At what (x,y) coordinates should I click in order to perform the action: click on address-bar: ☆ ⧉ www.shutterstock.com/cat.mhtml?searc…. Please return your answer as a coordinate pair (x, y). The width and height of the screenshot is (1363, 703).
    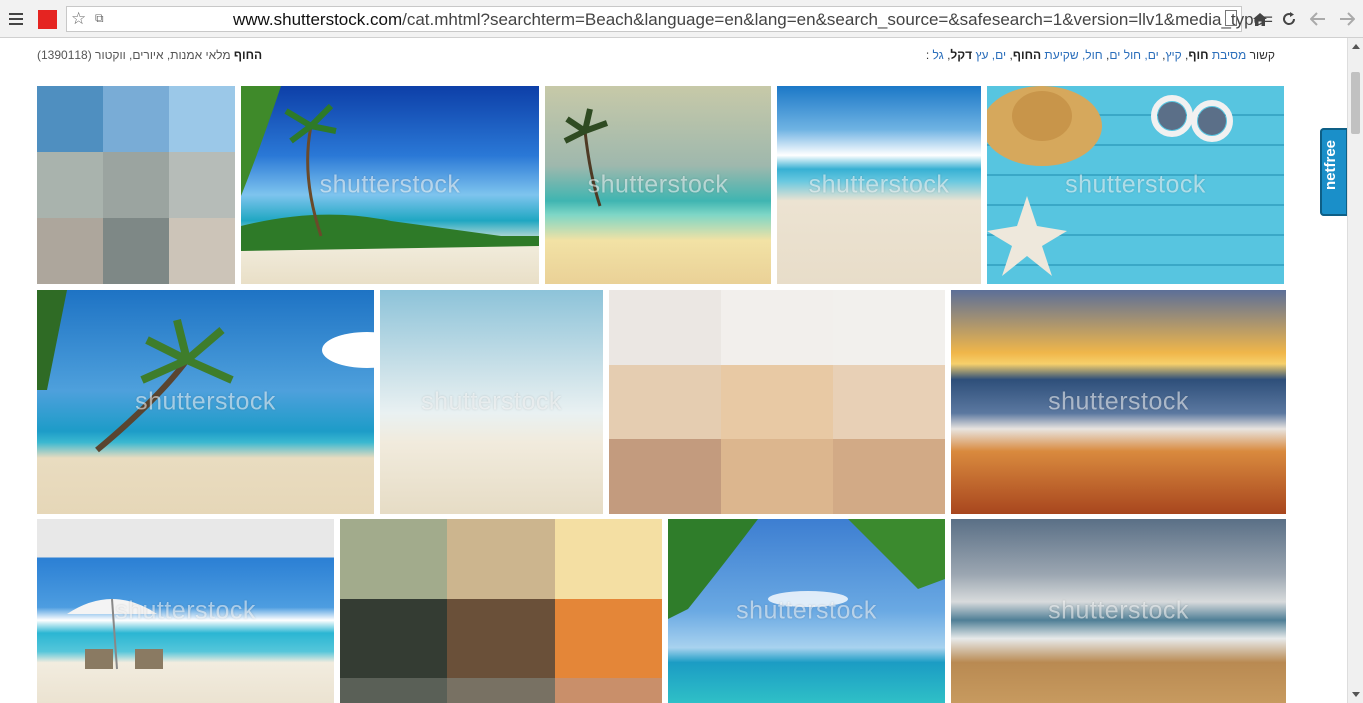
    Looking at the image, I should click on (669, 19).